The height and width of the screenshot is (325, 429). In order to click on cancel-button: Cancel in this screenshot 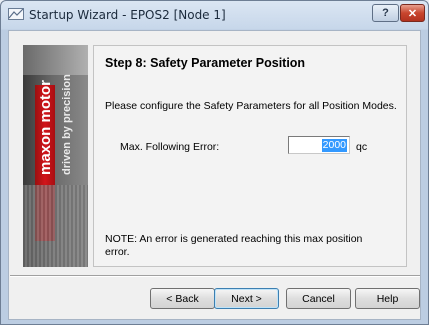, I will do `click(318, 298)`.